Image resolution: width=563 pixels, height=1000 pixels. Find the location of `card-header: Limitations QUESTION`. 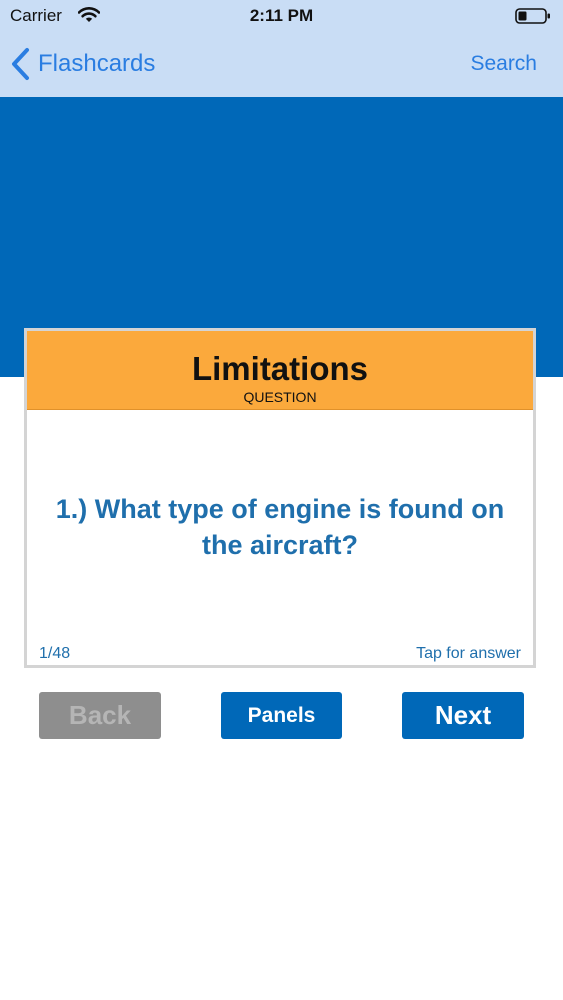

card-header: Limitations QUESTION is located at coordinates (280, 370).